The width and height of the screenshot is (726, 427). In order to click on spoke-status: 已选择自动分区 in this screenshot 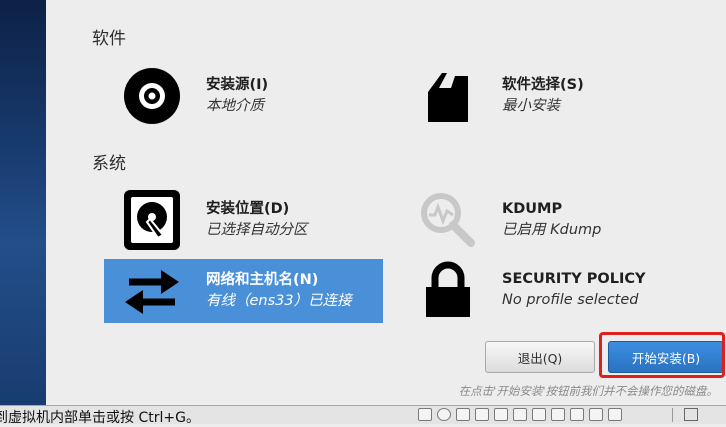, I will do `click(257, 230)`.